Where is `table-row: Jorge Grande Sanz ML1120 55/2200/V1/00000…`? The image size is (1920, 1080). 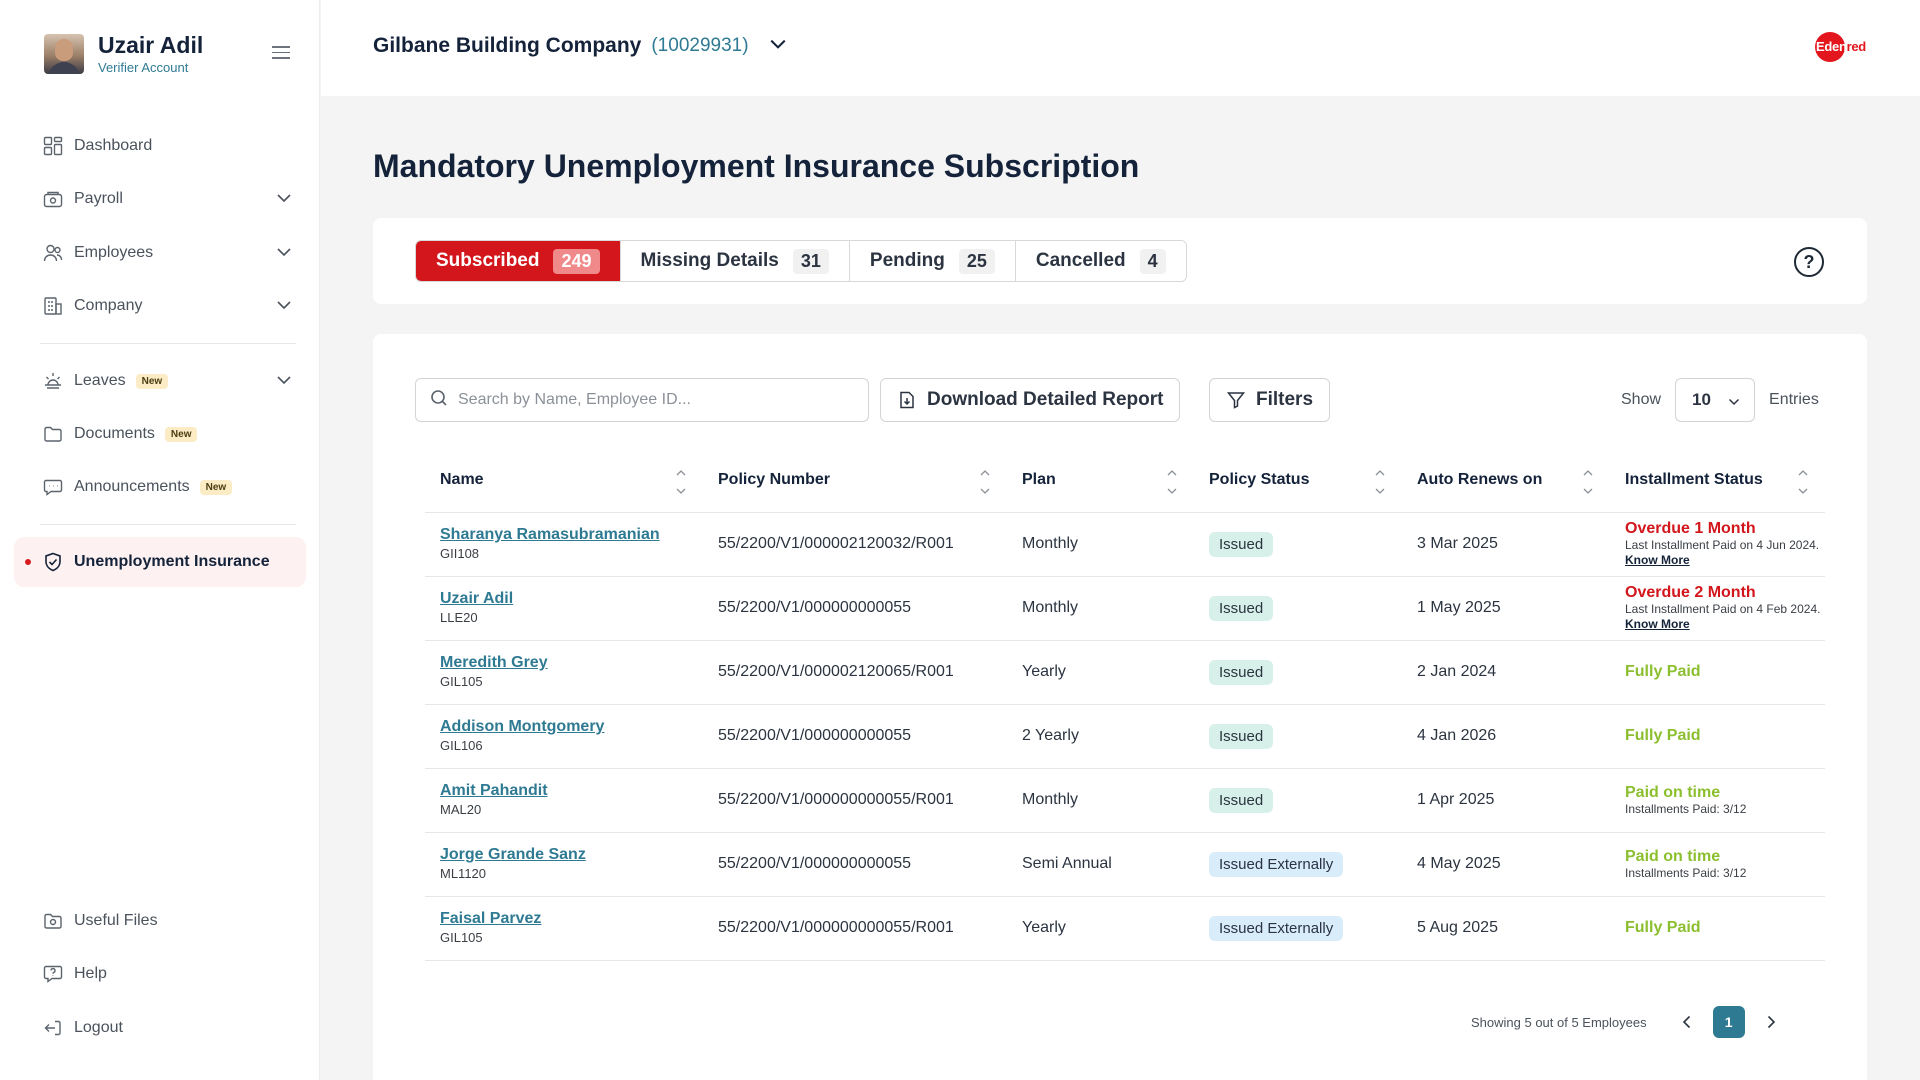
table-row: Jorge Grande Sanz ML1120 55/2200/V1/00000… is located at coordinates (1125, 863).